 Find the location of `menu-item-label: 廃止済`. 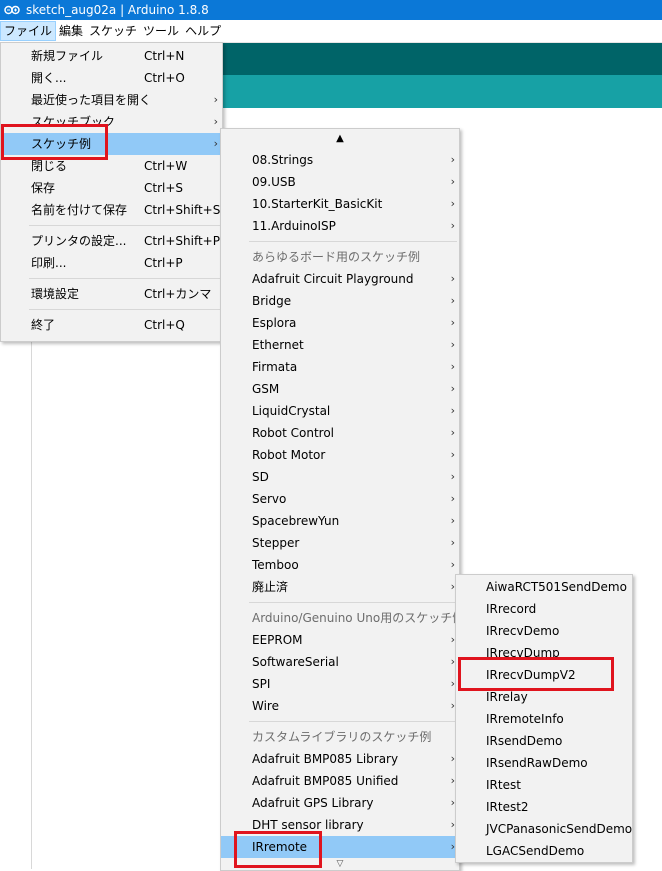

menu-item-label: 廃止済 is located at coordinates (270, 587).